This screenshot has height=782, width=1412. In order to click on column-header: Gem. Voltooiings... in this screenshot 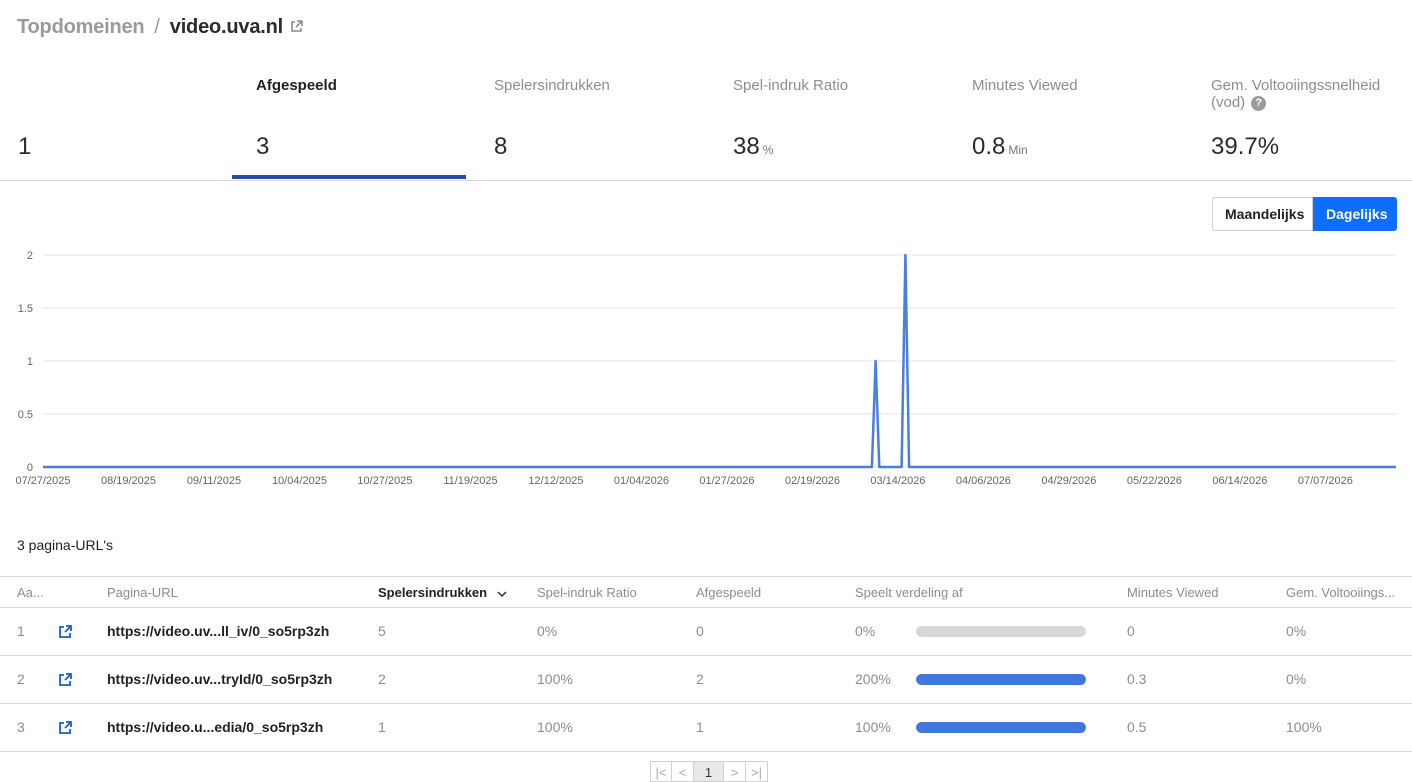, I will do `click(1340, 592)`.